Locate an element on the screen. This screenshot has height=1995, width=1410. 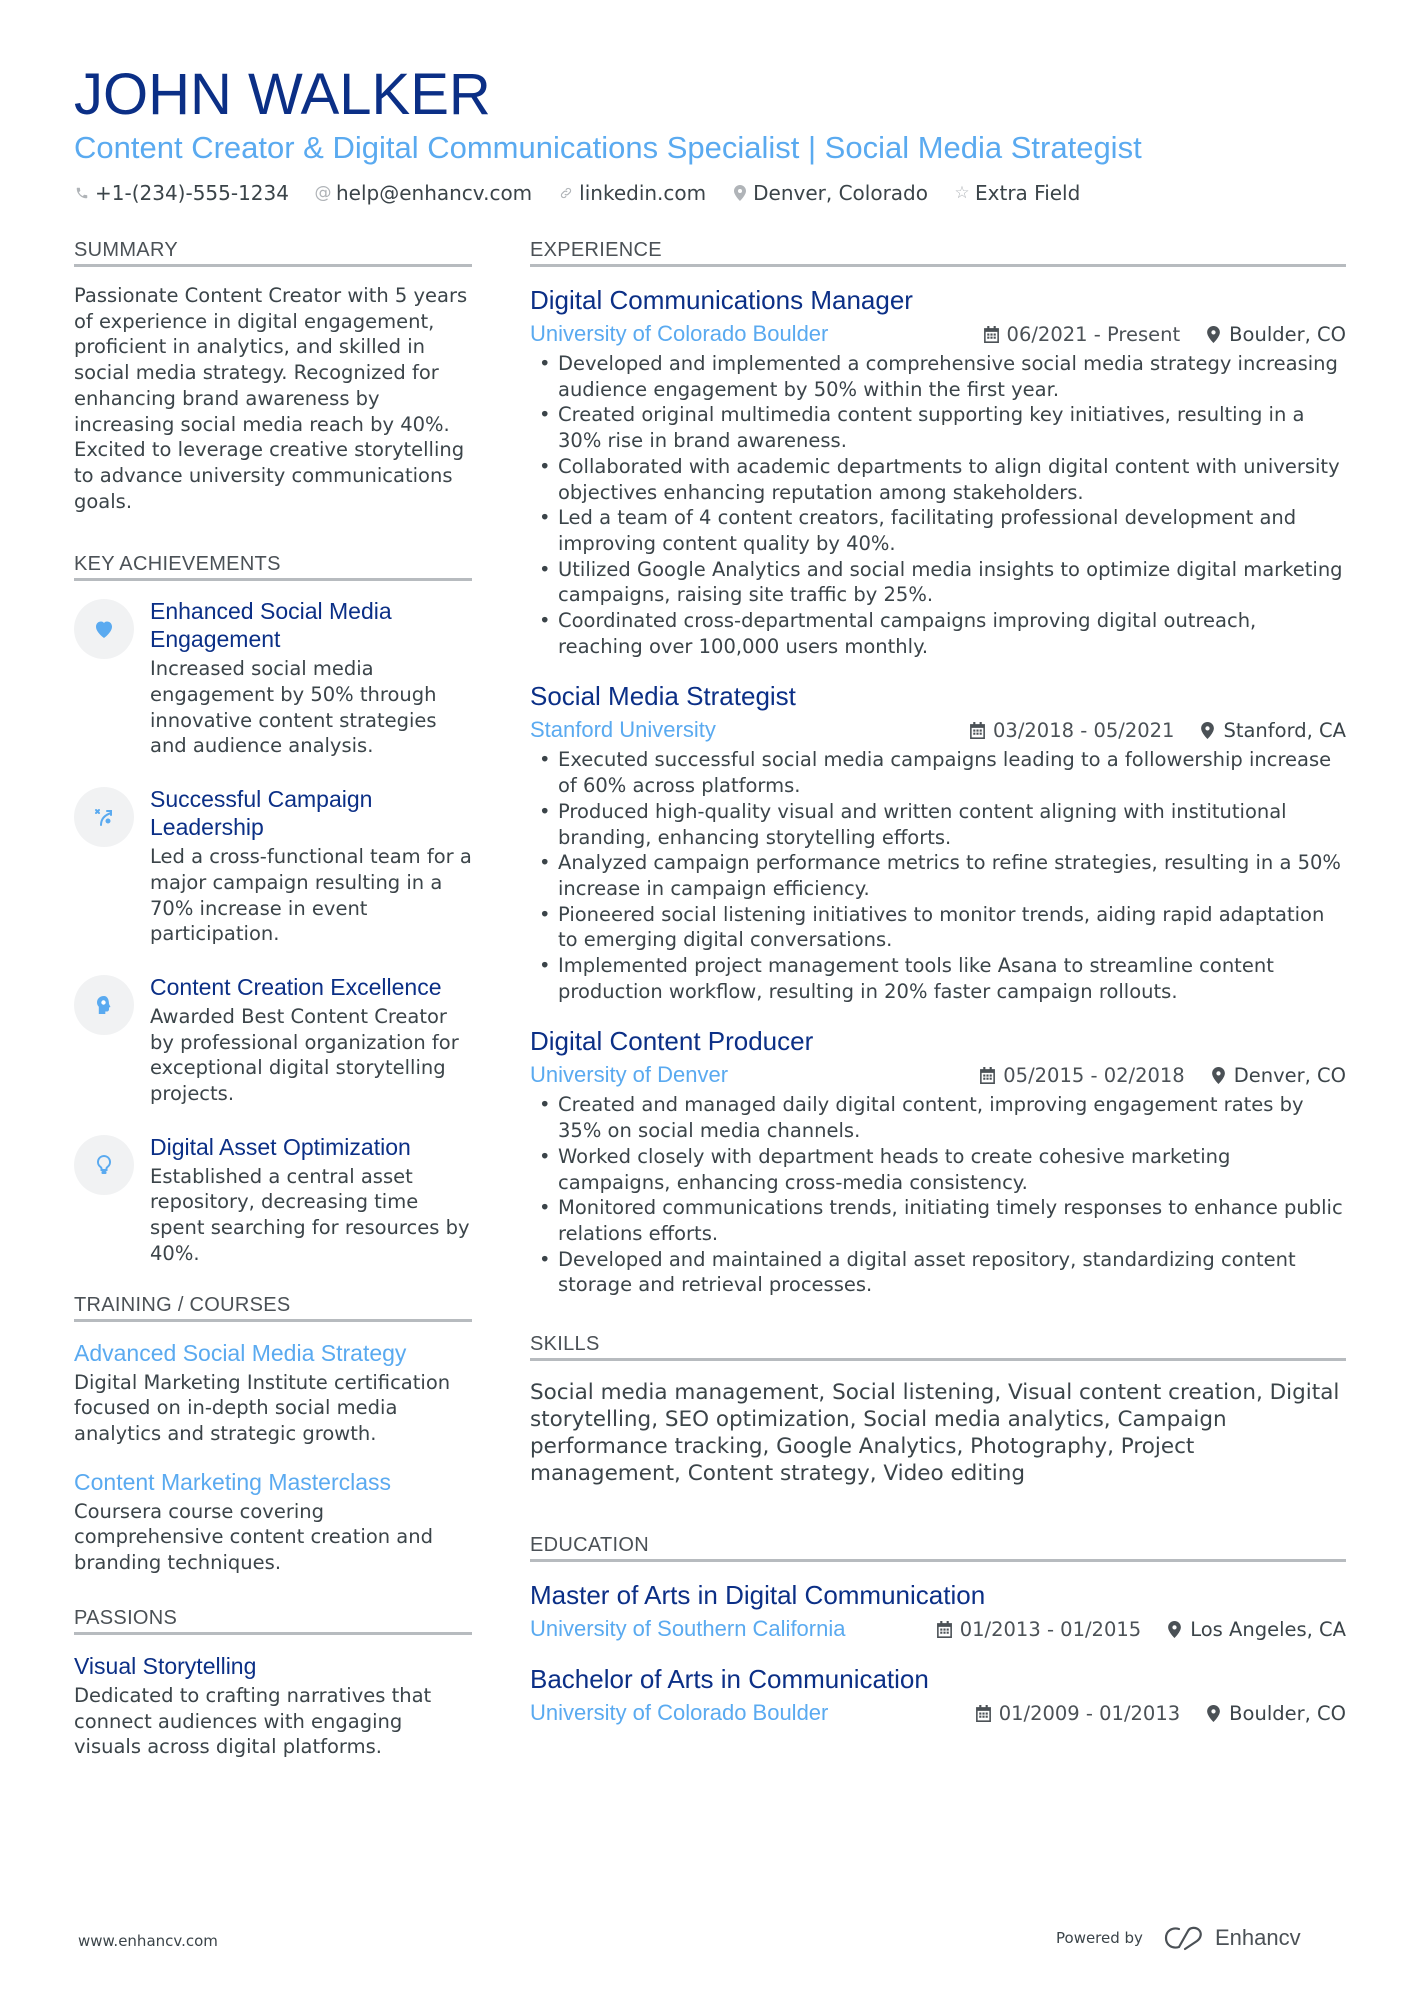
phone-text: +1-(234)-555-1234 is located at coordinates (192, 193).